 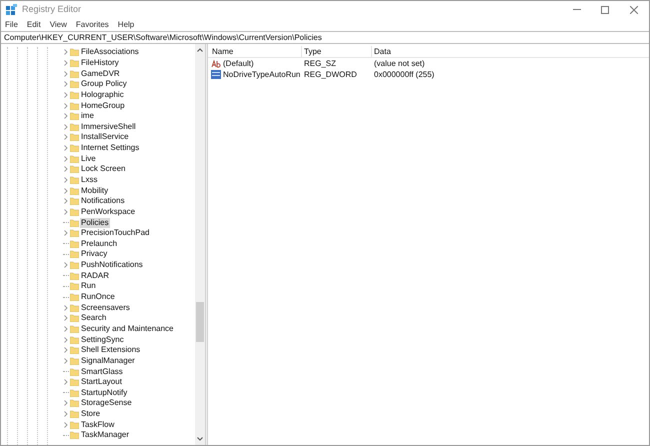 I want to click on tree-item: Privacy, so click(x=94, y=254).